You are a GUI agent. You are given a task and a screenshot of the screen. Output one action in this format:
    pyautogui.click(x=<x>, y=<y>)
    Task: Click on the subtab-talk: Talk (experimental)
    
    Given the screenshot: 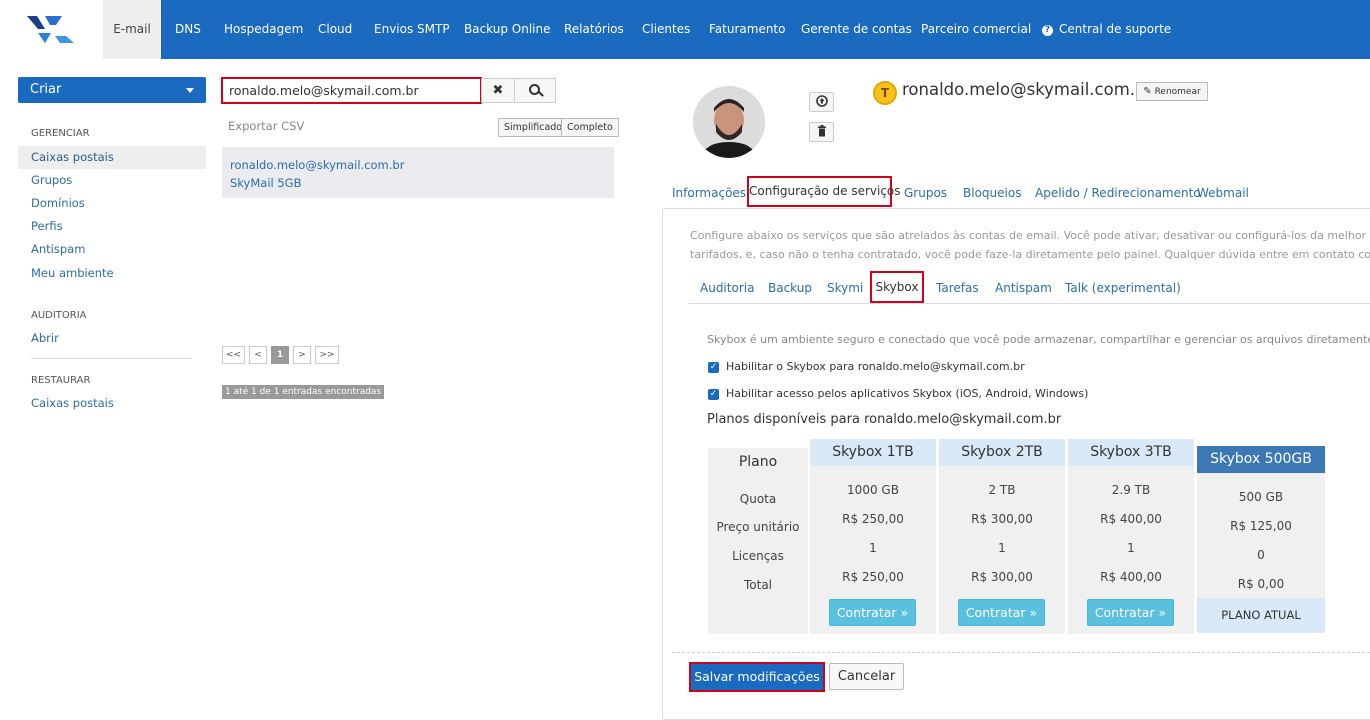 What is the action you would take?
    pyautogui.click(x=1123, y=288)
    